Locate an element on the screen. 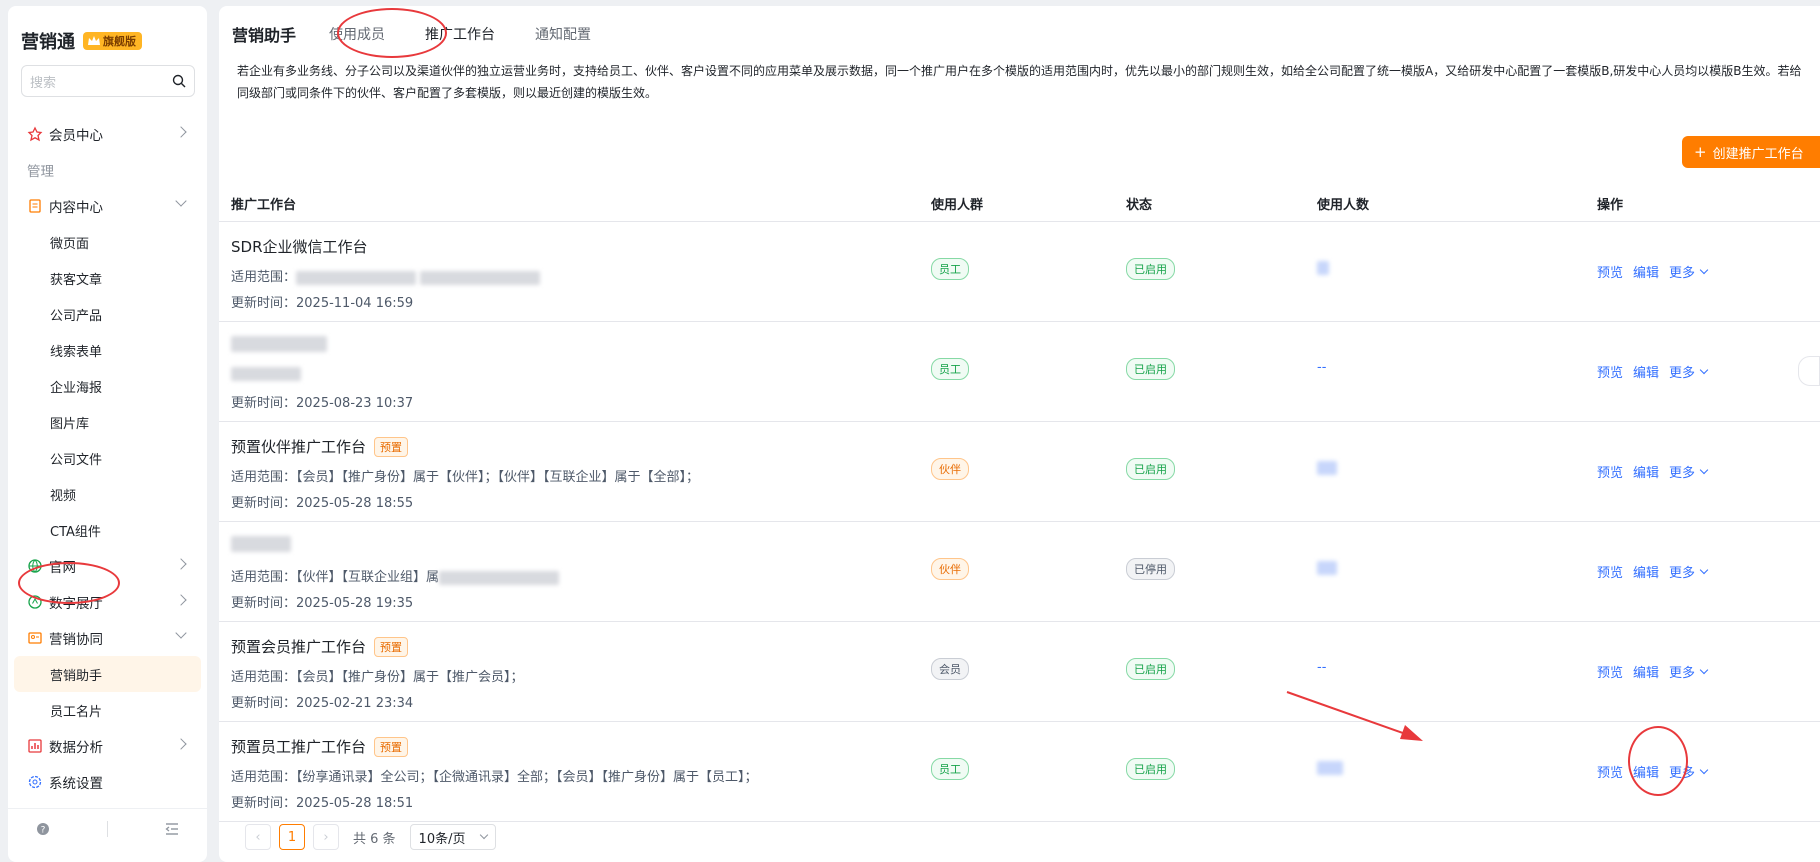 The height and width of the screenshot is (862, 1820). row-name: 预置伙伴推广工作台 预置 is located at coordinates (320, 446).